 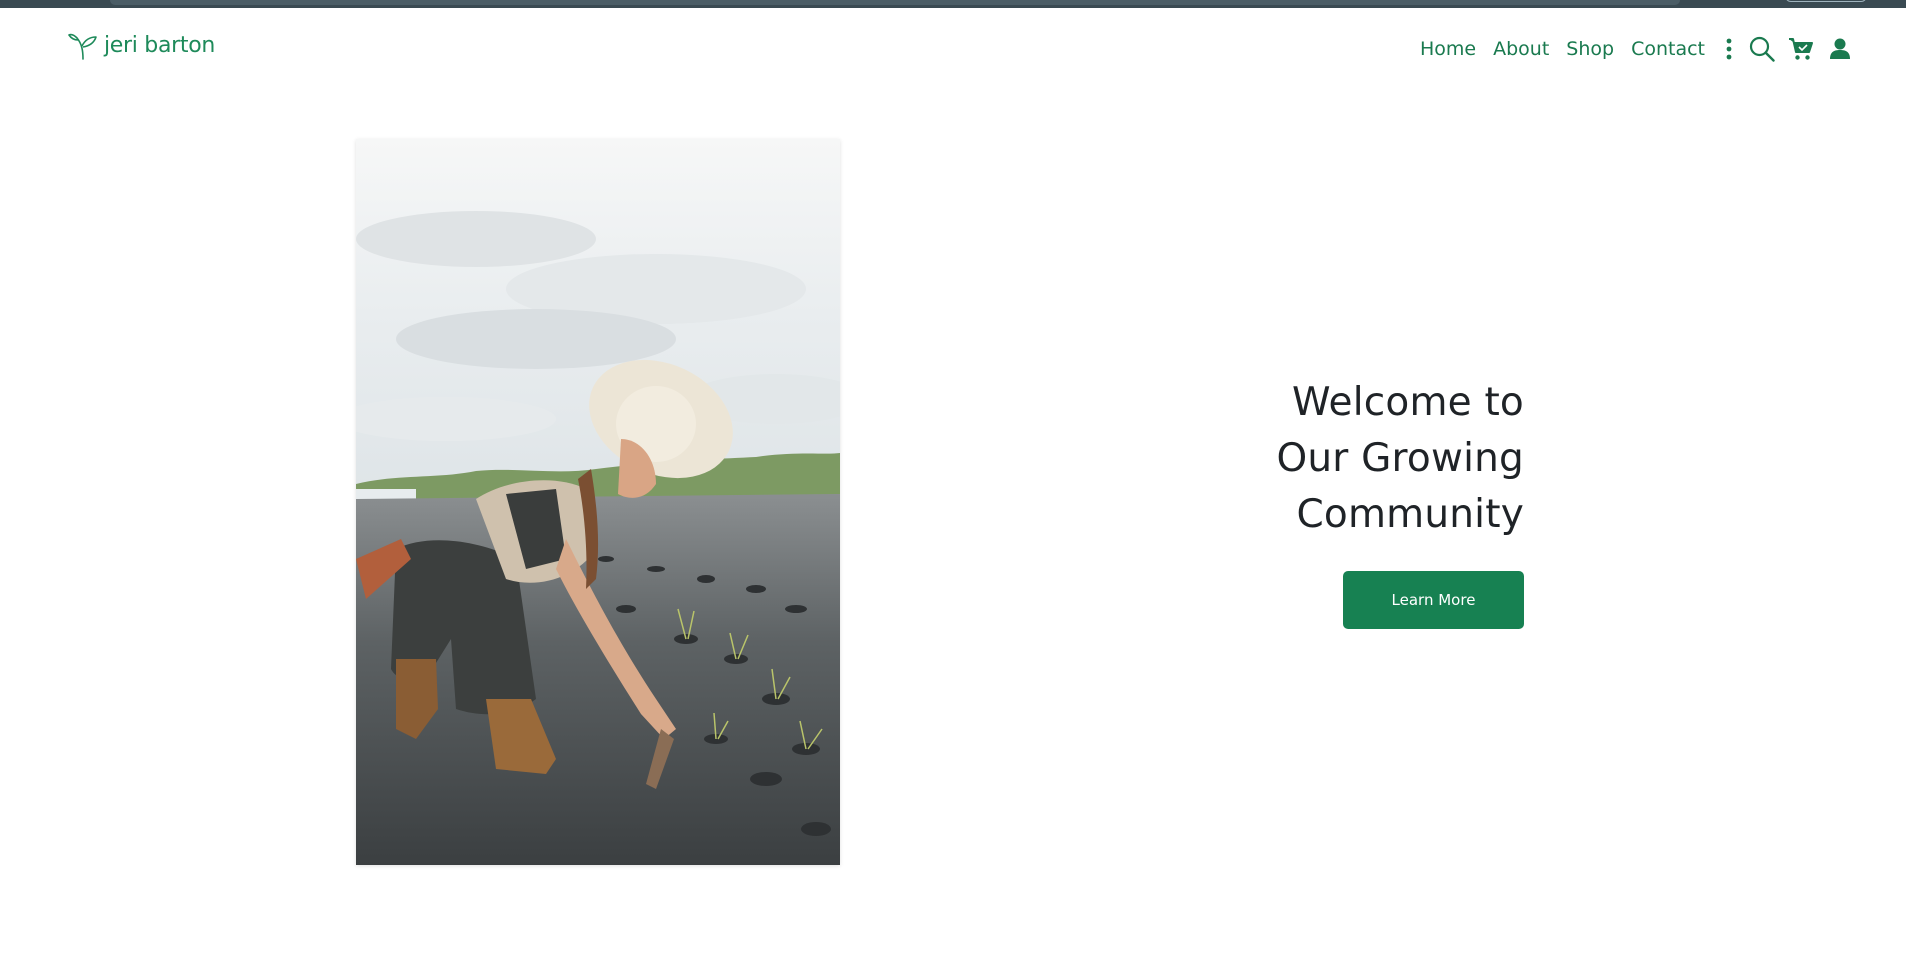 What do you see at coordinates (895, 2) in the screenshot?
I see `browser-tab-strip` at bounding box center [895, 2].